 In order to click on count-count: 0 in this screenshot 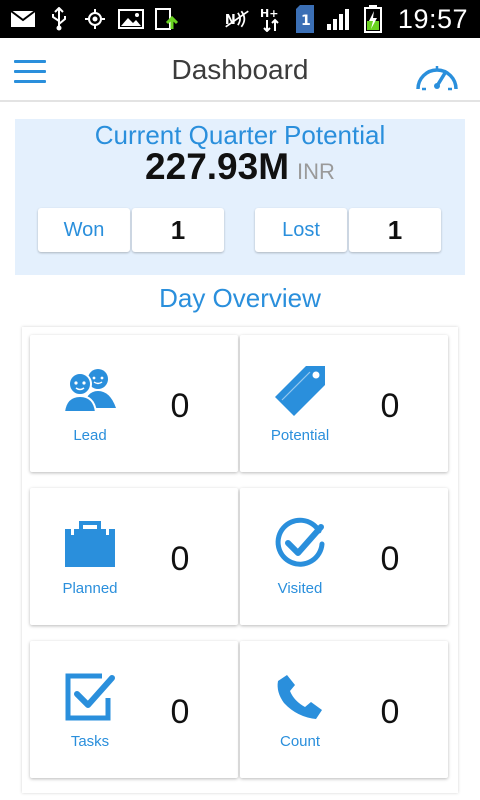, I will do `click(390, 712)`.